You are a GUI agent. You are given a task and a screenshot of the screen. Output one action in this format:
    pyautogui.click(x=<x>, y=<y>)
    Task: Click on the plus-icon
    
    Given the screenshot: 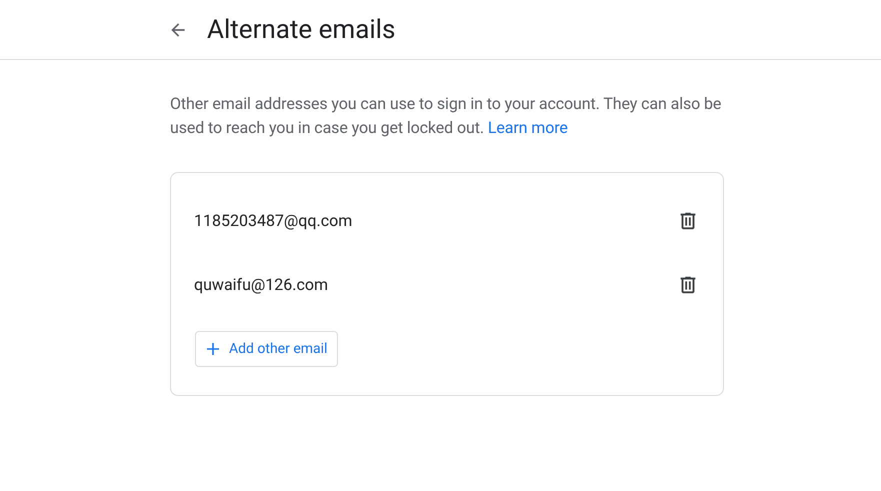 What is the action you would take?
    pyautogui.click(x=213, y=349)
    